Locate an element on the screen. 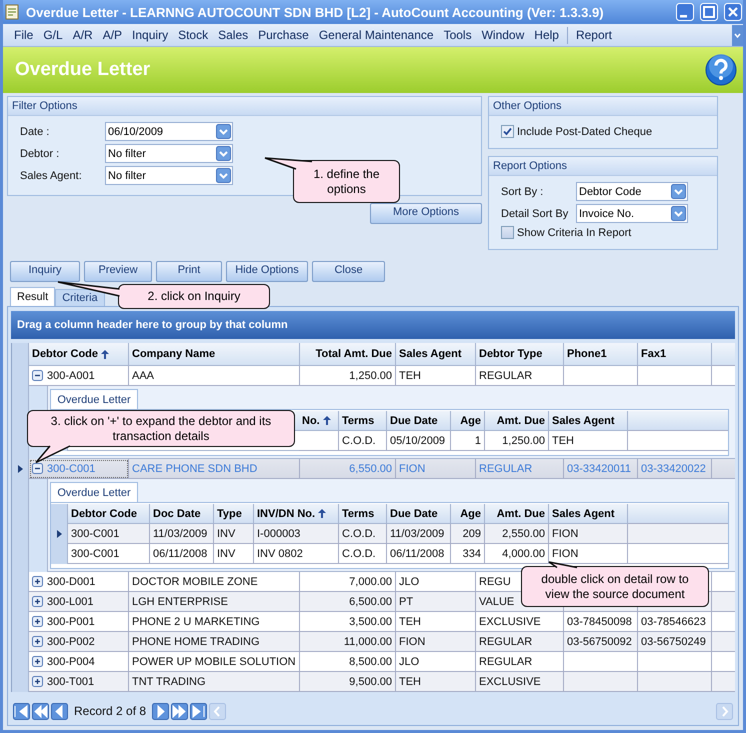 The image size is (746, 733). menu-item: G/L is located at coordinates (53, 35).